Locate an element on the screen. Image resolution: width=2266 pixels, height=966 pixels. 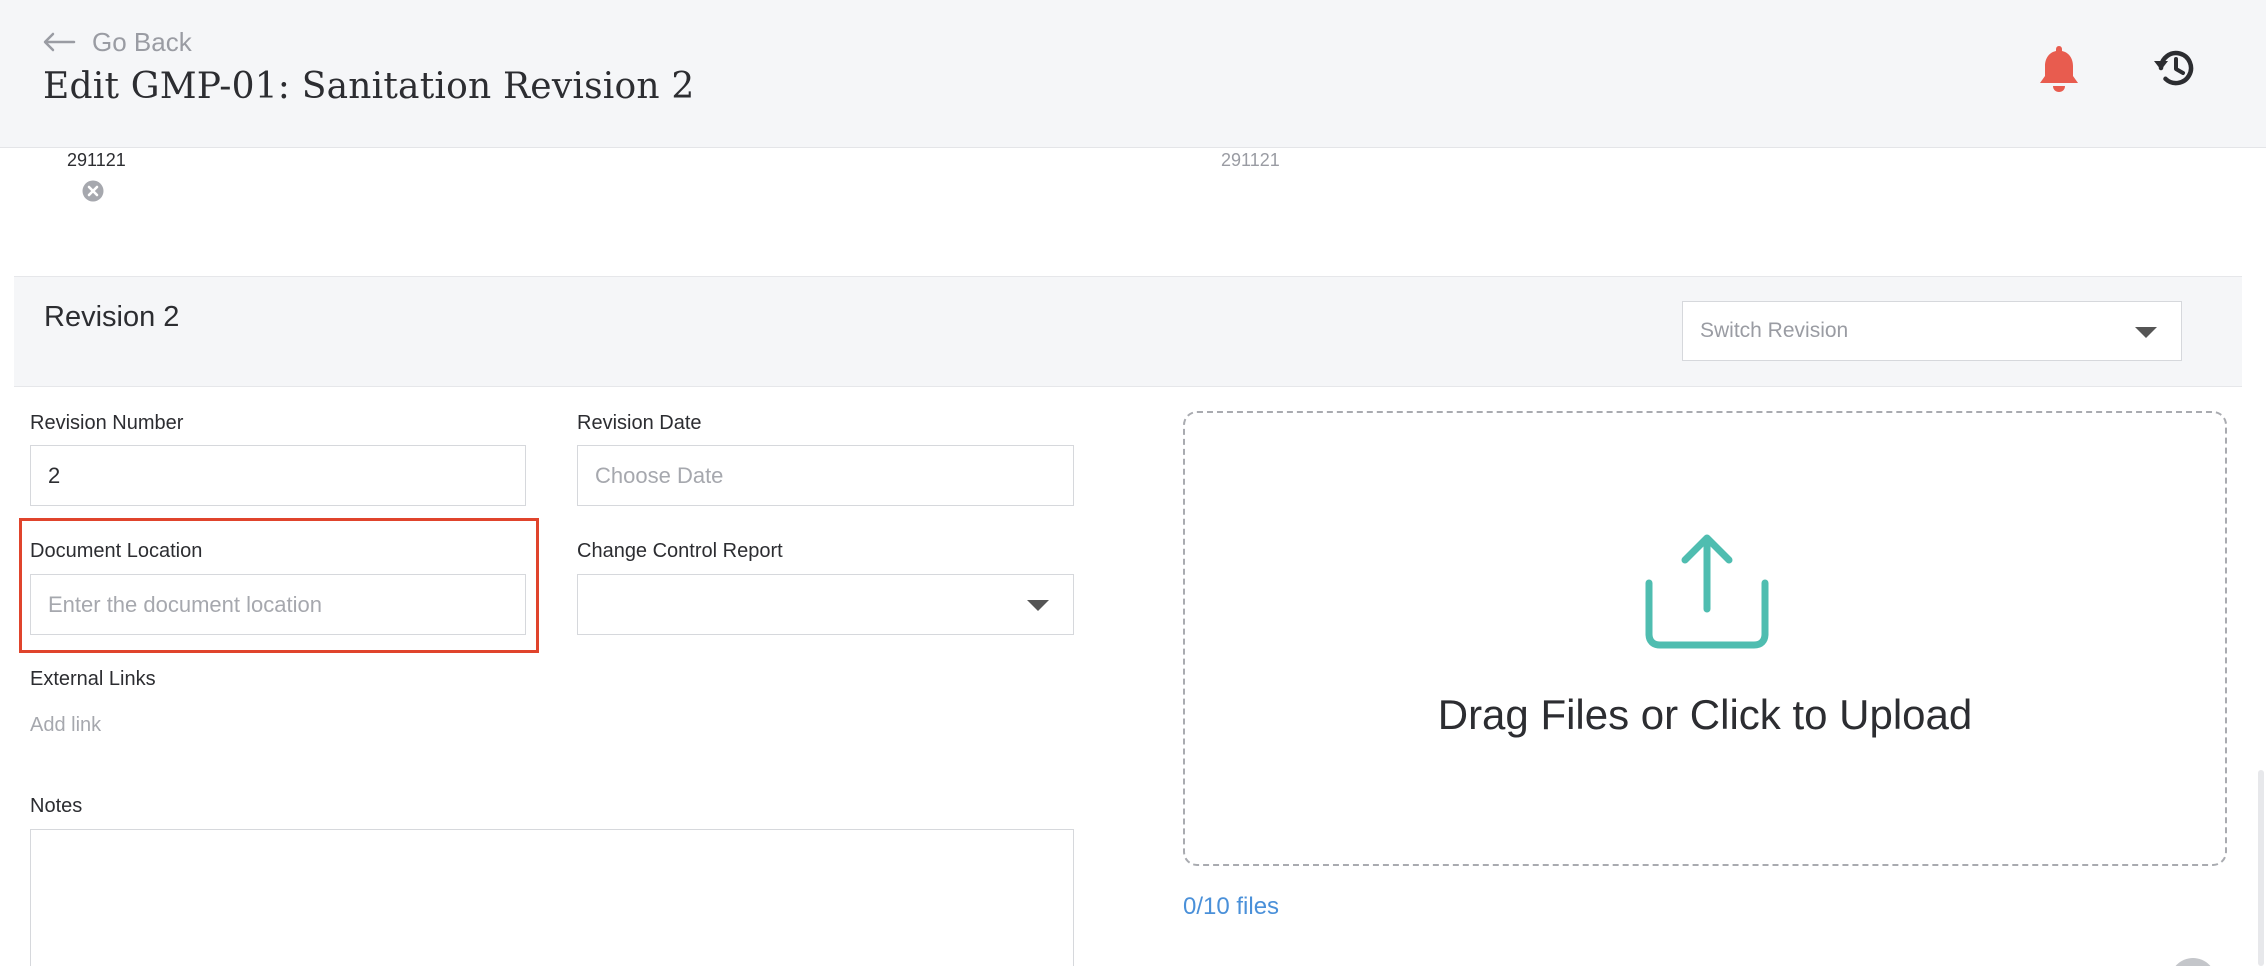
history-icon is located at coordinates (2176, 68).